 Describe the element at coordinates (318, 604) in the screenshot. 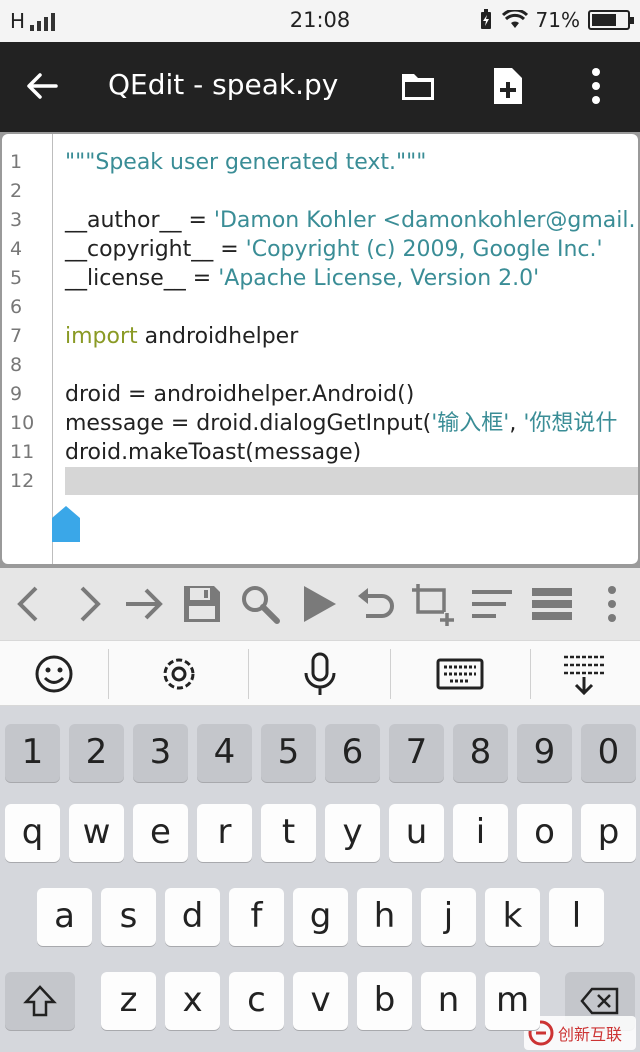

I see `run-icon` at that location.